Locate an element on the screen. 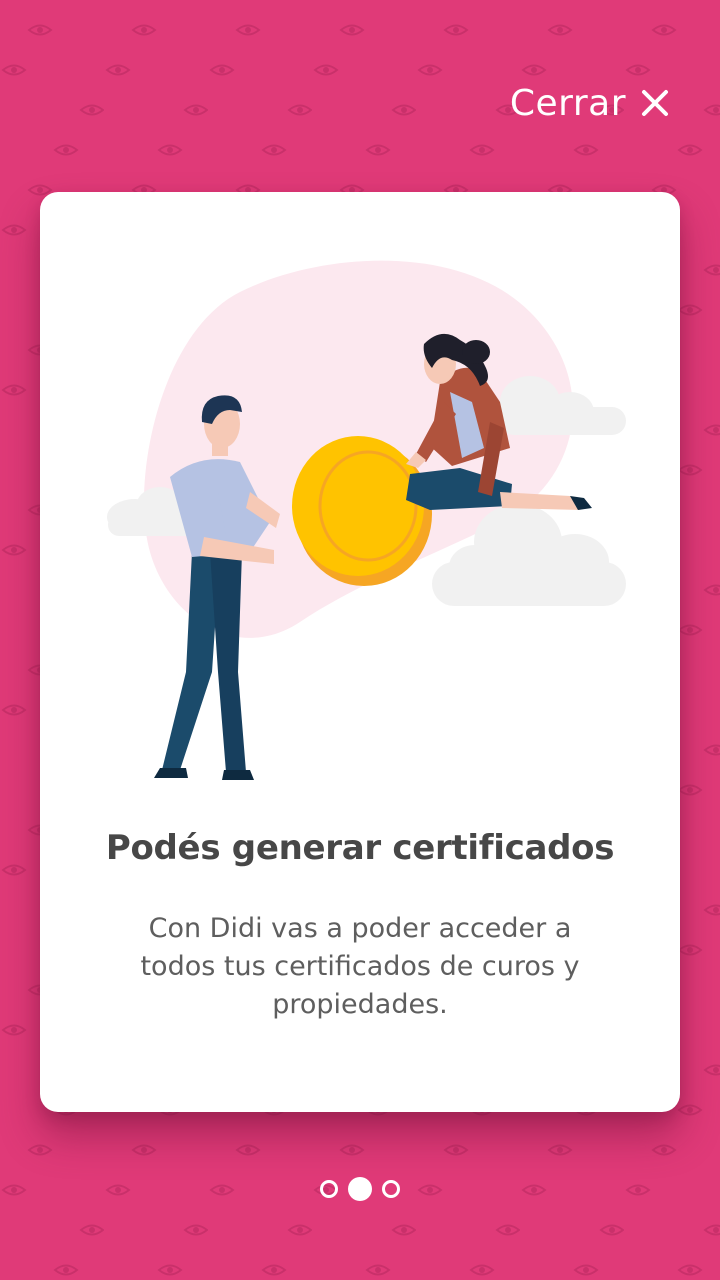 The height and width of the screenshot is (1280, 720). close-button: Cerrar is located at coordinates (590, 103).